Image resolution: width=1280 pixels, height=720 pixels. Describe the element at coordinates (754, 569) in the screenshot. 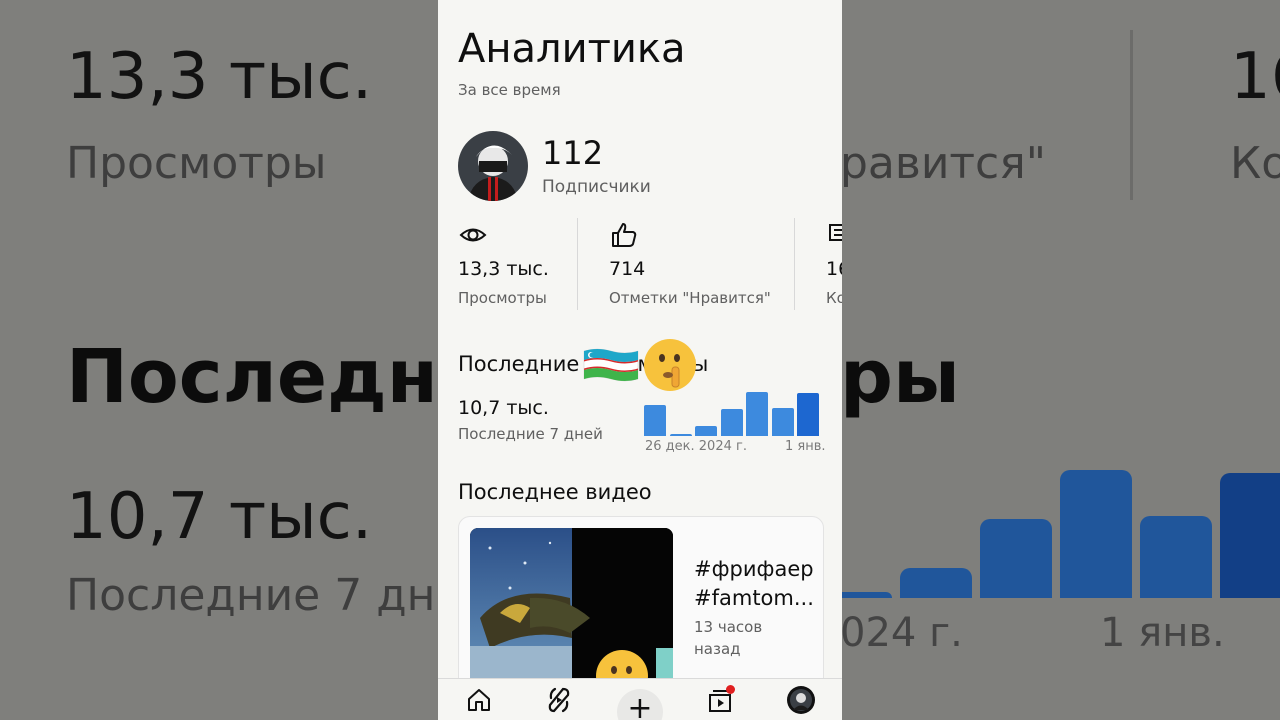

I see `video-title-line1: #фрифаер` at that location.